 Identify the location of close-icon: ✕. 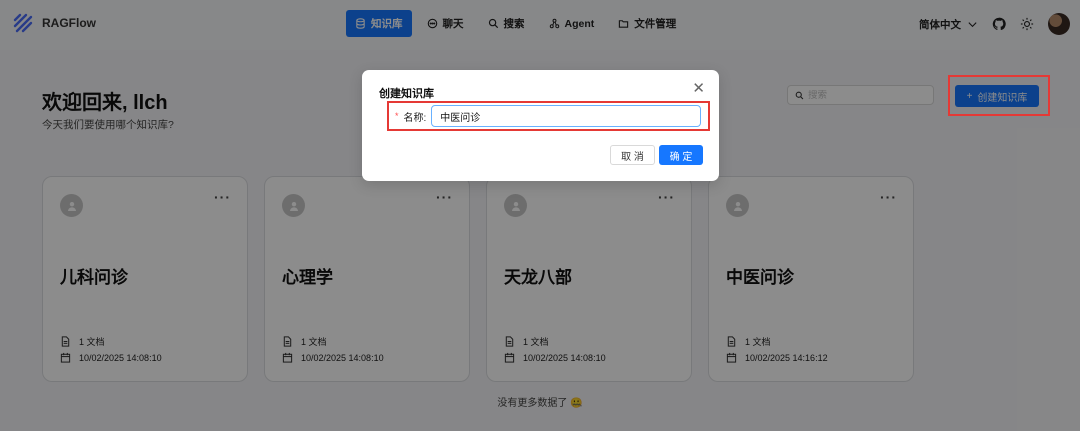
(698, 88).